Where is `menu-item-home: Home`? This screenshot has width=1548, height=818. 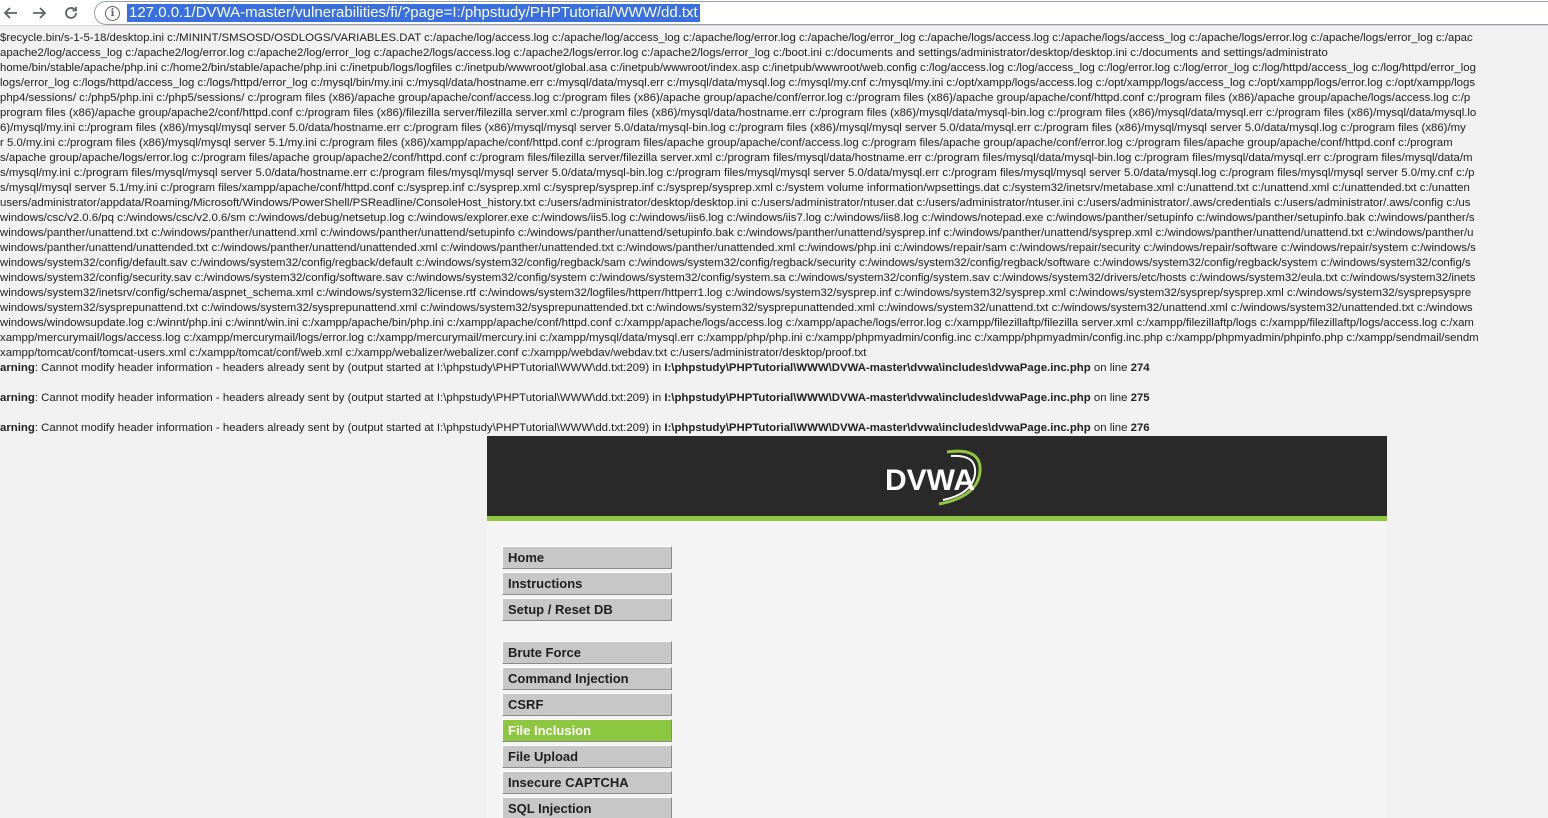 menu-item-home: Home is located at coordinates (587, 557).